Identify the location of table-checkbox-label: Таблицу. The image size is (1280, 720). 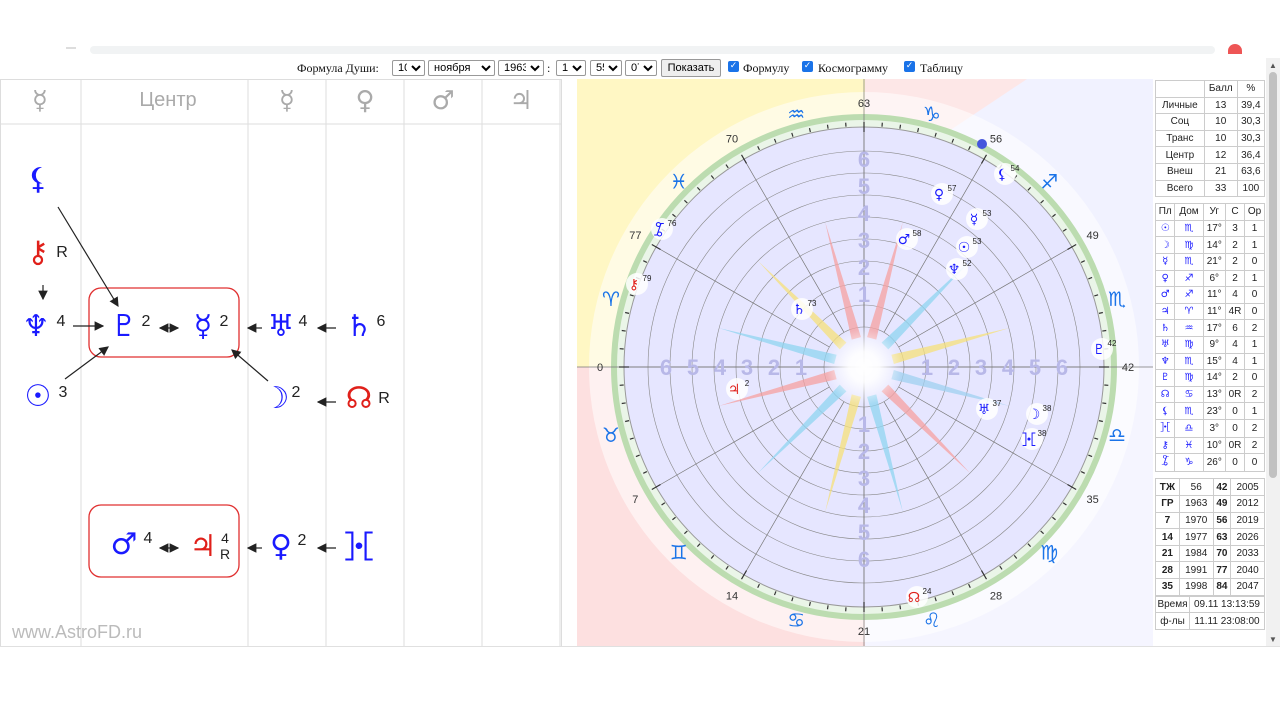
(941, 68).